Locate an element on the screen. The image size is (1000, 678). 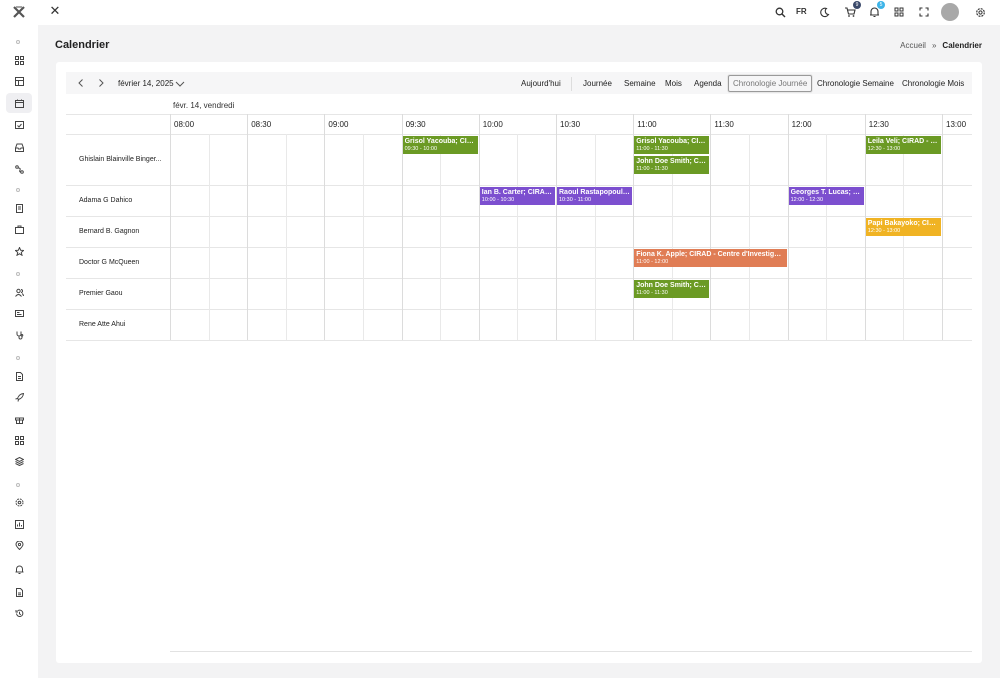
sidebar-item-table is located at coordinates (19, 81).